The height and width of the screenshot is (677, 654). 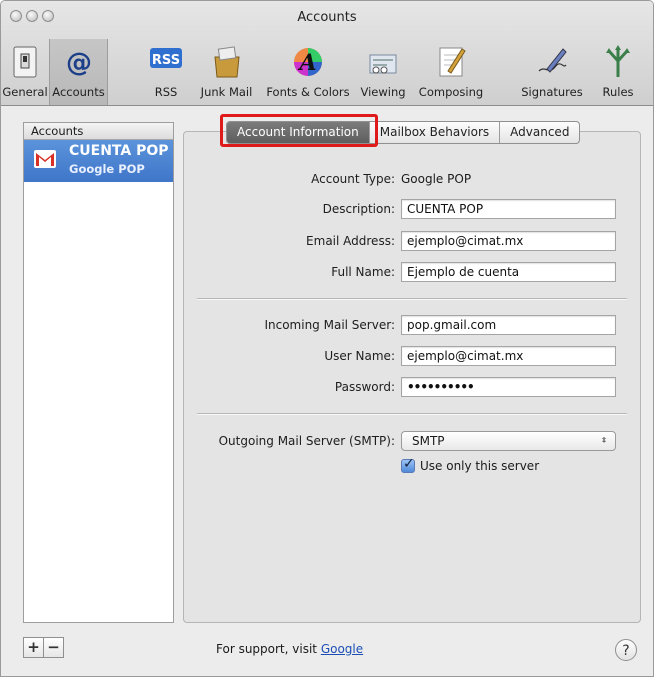 I want to click on email-address-label: Email Address:, so click(x=350, y=241).